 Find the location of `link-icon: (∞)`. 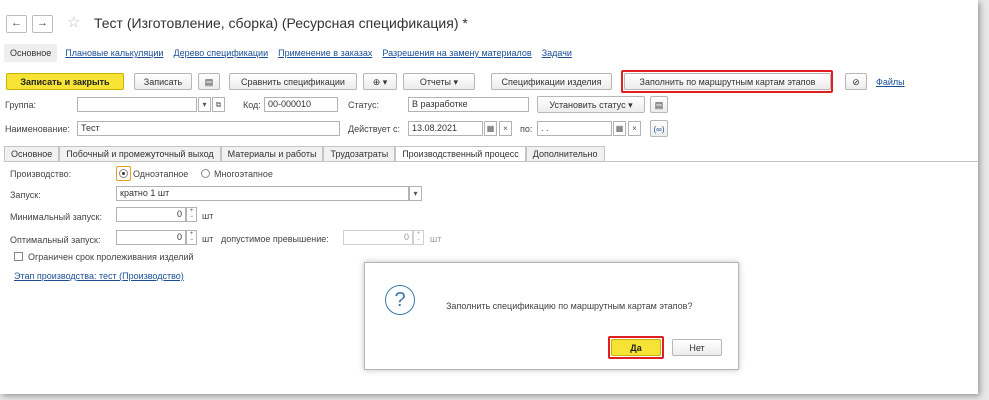

link-icon: (∞) is located at coordinates (659, 128).